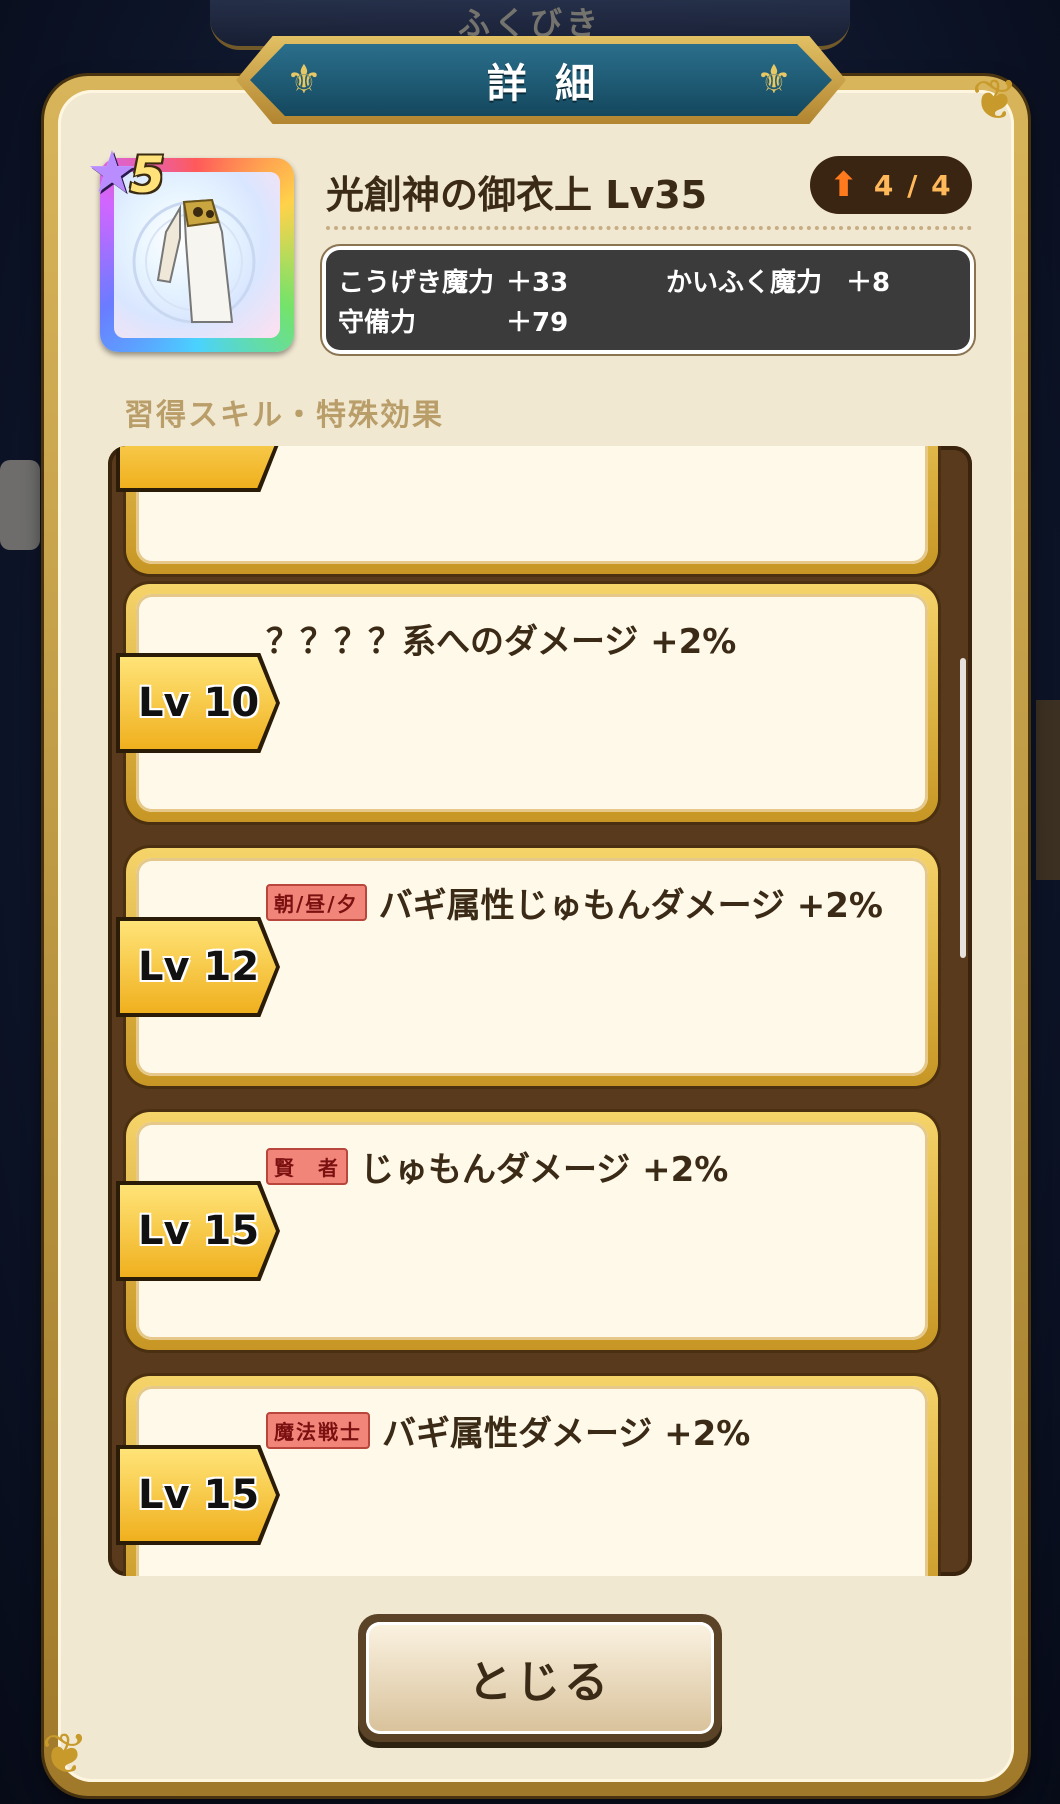 The width and height of the screenshot is (1060, 1804). I want to click on level-badge, so click(198, 467).